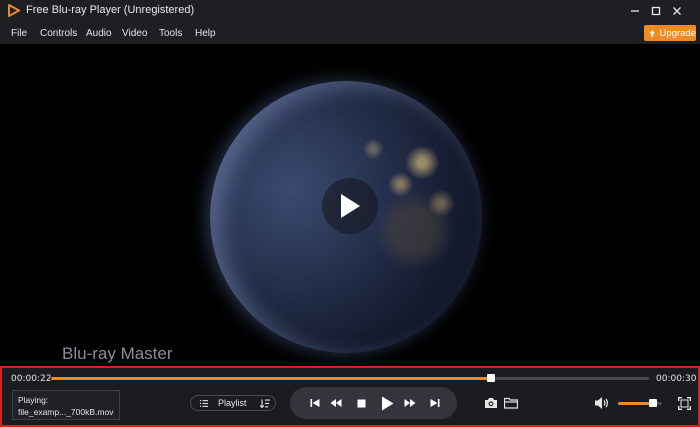 The width and height of the screenshot is (700, 427). I want to click on menu-tools: Tools, so click(170, 33).